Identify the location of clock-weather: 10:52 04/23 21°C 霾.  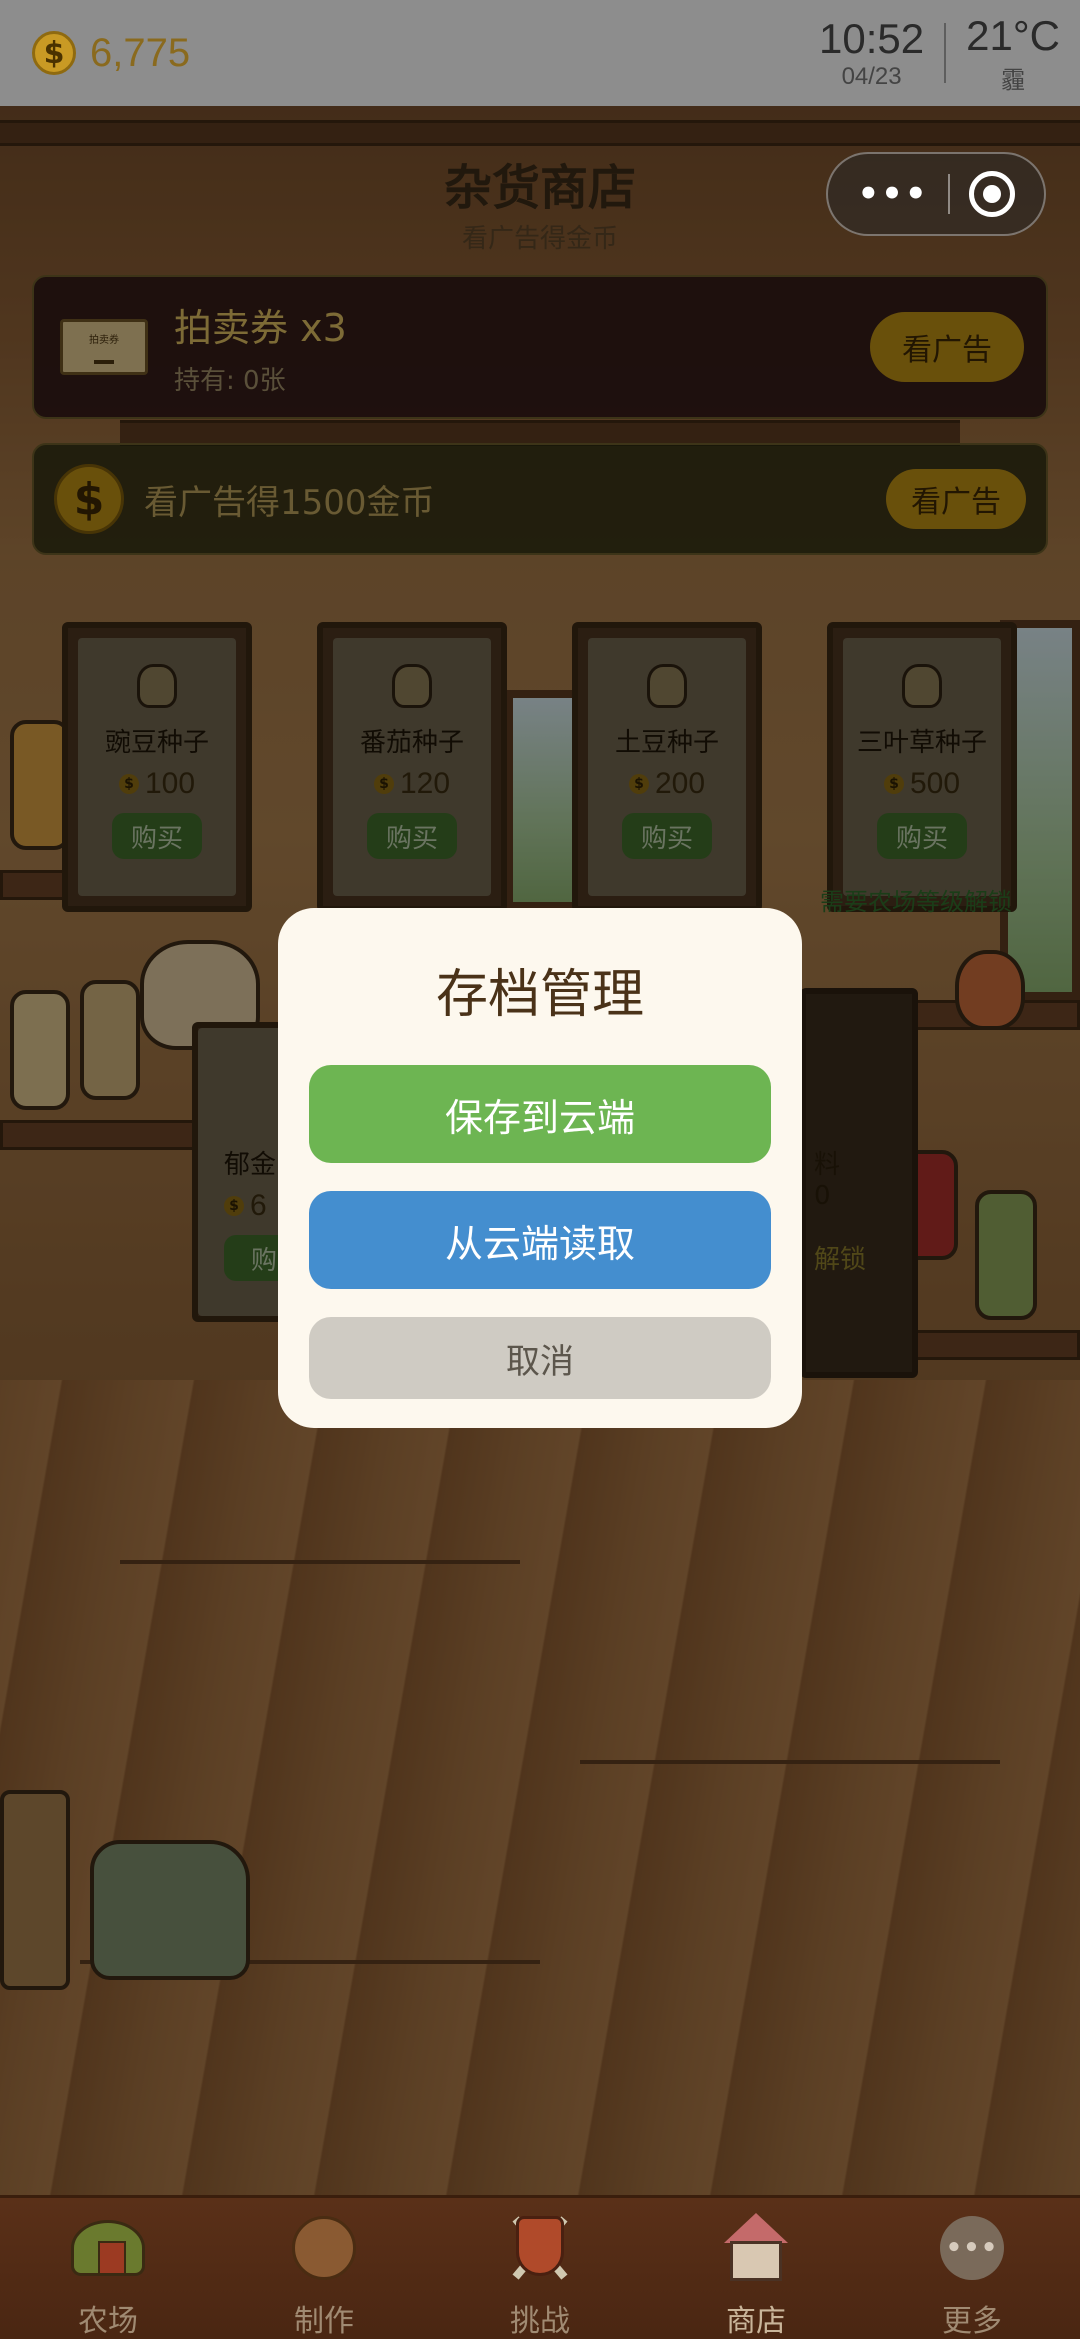
(939, 53).